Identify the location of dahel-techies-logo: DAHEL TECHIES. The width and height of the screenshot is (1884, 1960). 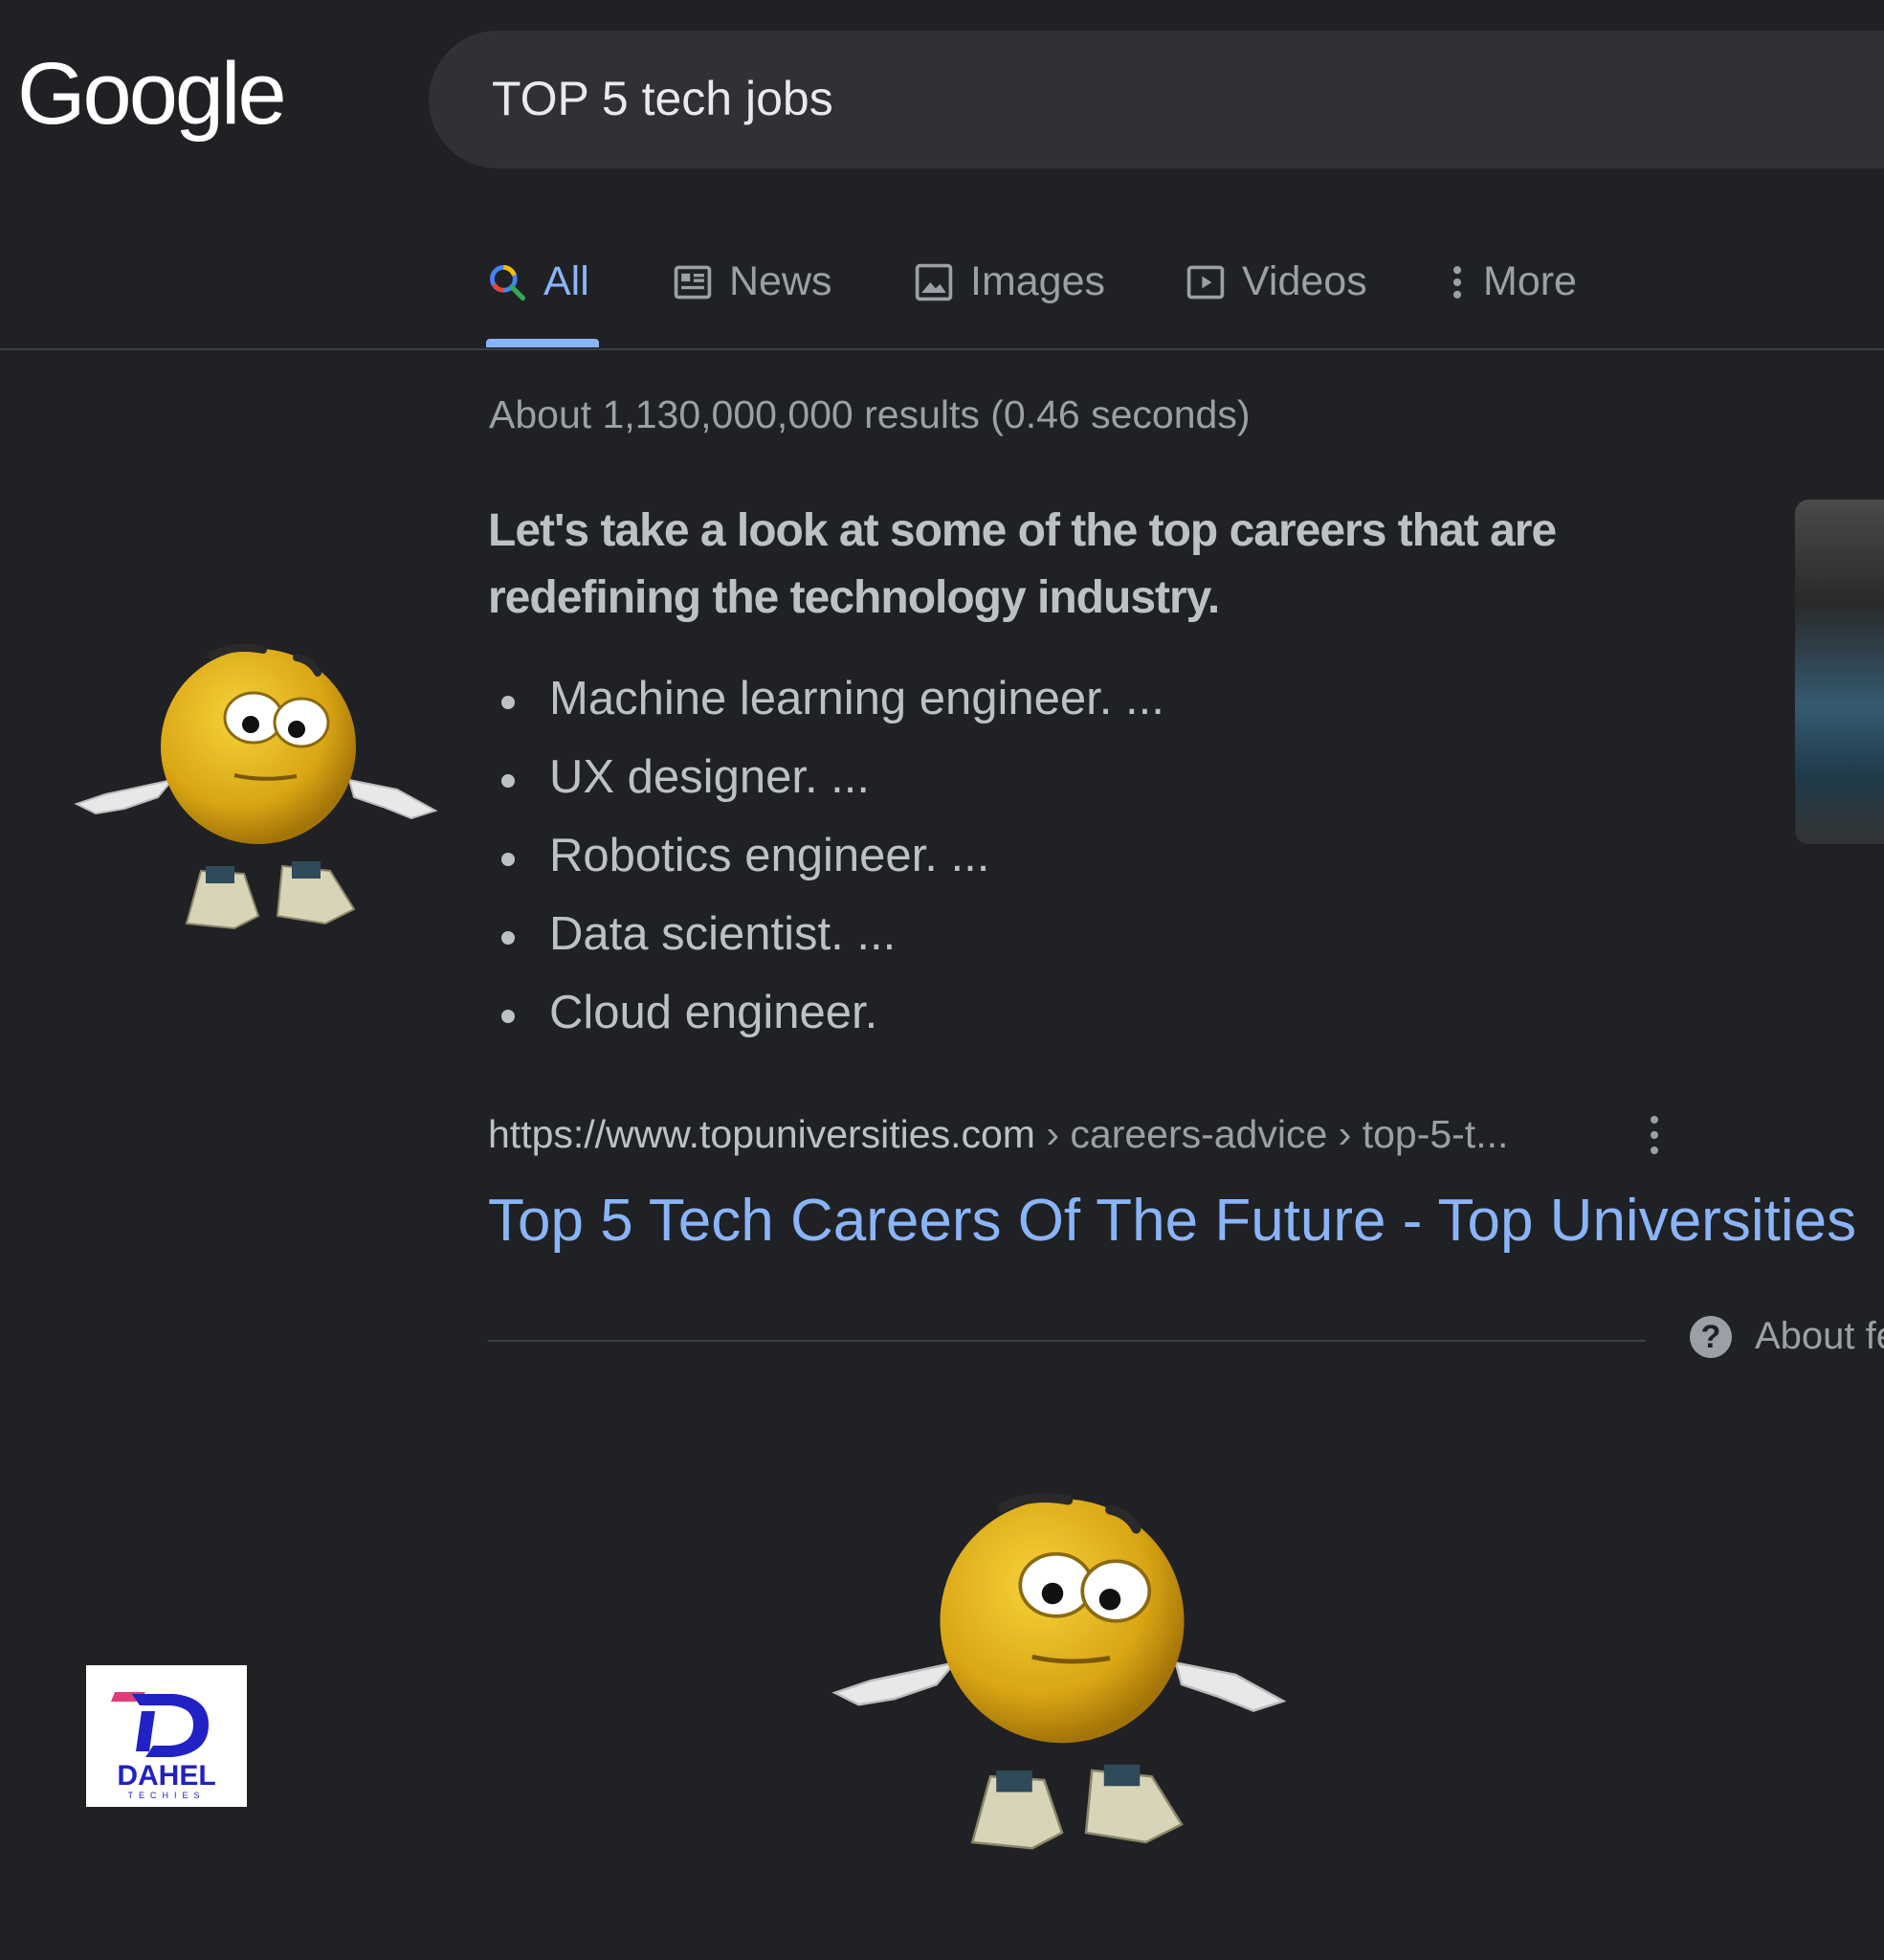
(166, 1736).